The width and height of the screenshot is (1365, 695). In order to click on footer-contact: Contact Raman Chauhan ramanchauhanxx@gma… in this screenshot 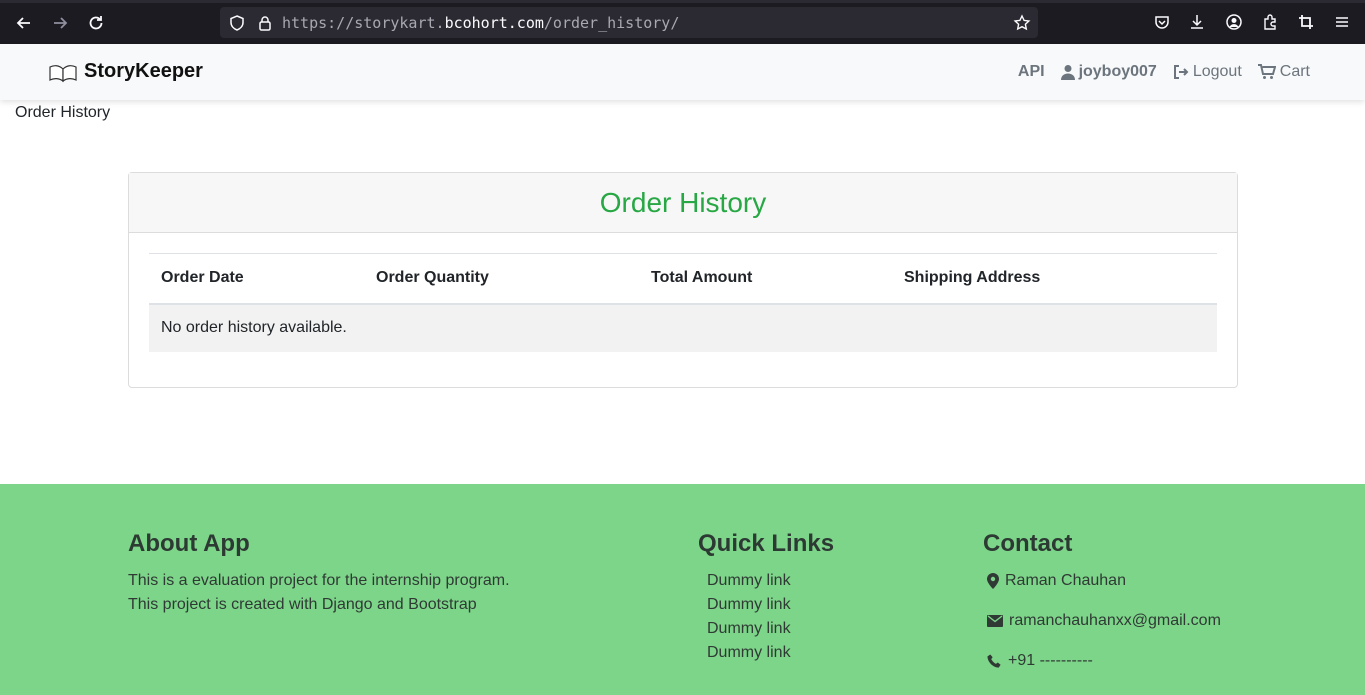, I will do `click(1102, 609)`.